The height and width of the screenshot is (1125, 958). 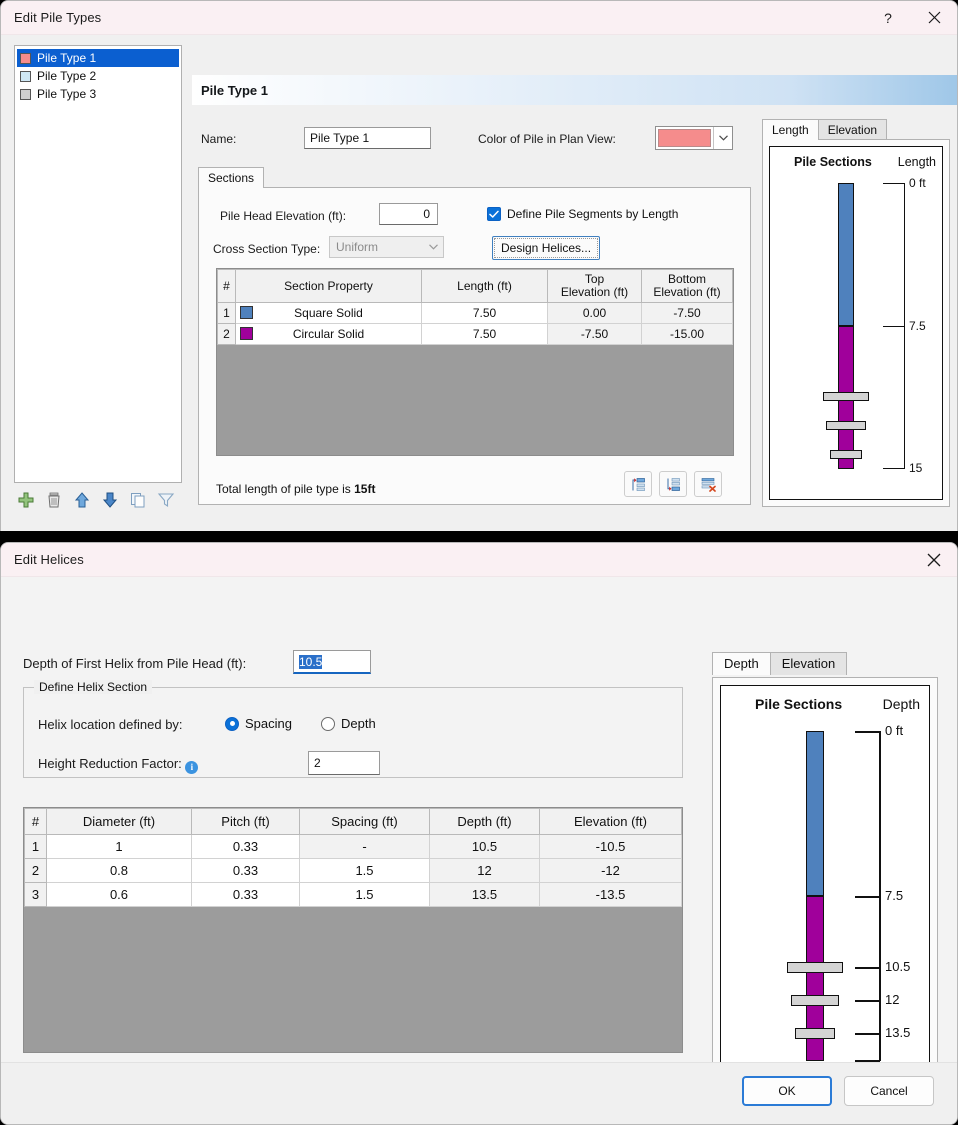 I want to click on col-bottom-elevation-line1: Bottom, so click(x=686, y=279).